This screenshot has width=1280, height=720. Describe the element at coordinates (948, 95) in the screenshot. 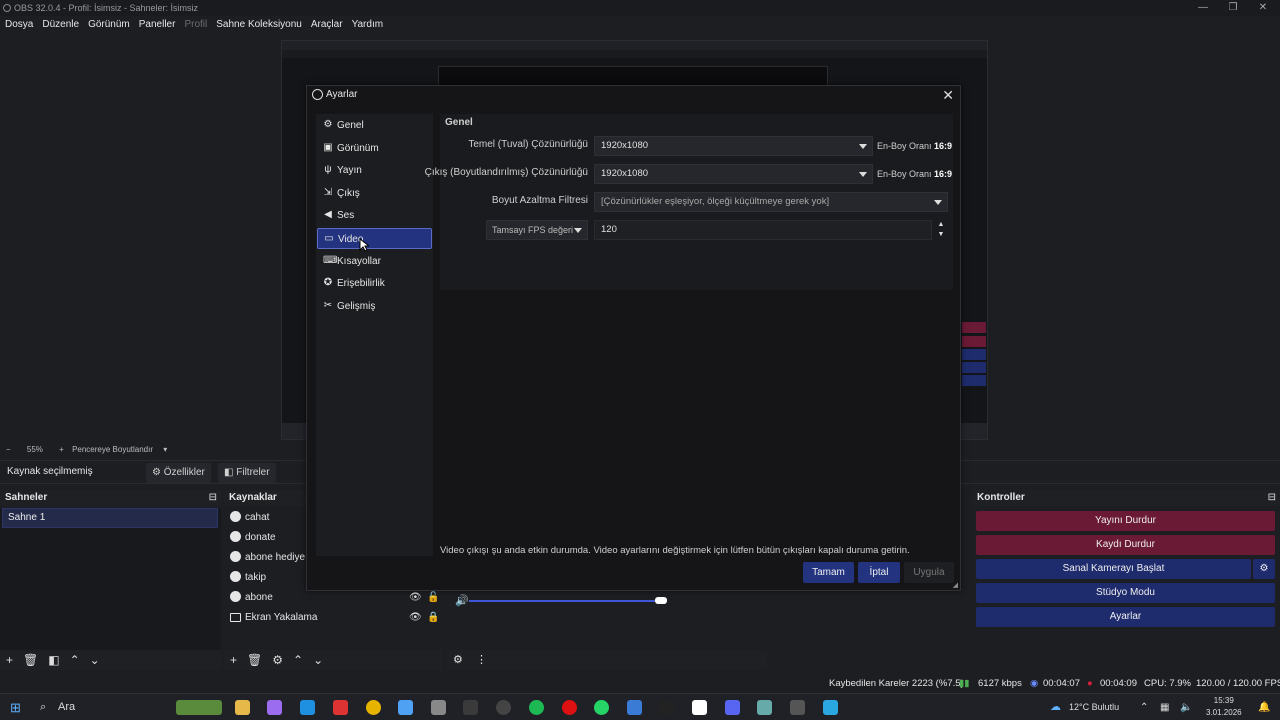

I see `close-icon: ✕` at that location.